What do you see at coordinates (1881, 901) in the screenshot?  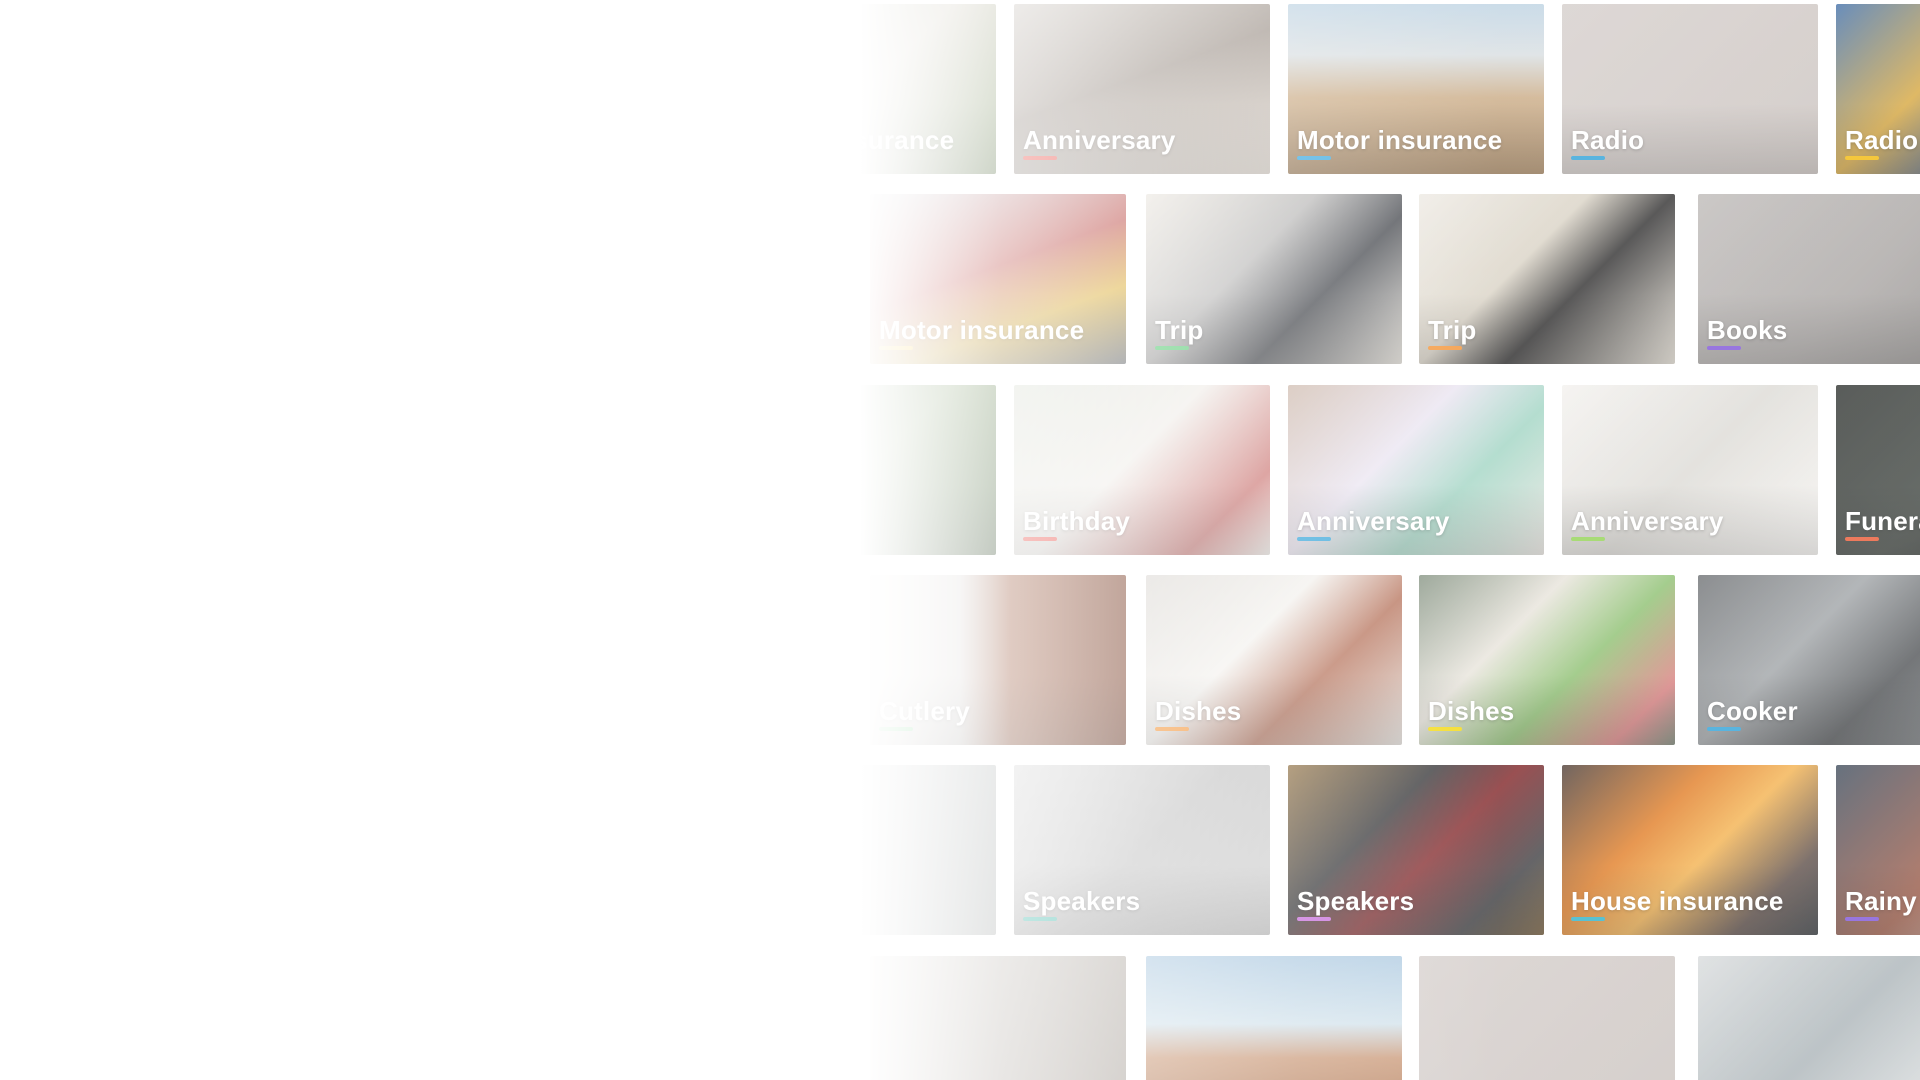 I see `tile-label: Rainy` at bounding box center [1881, 901].